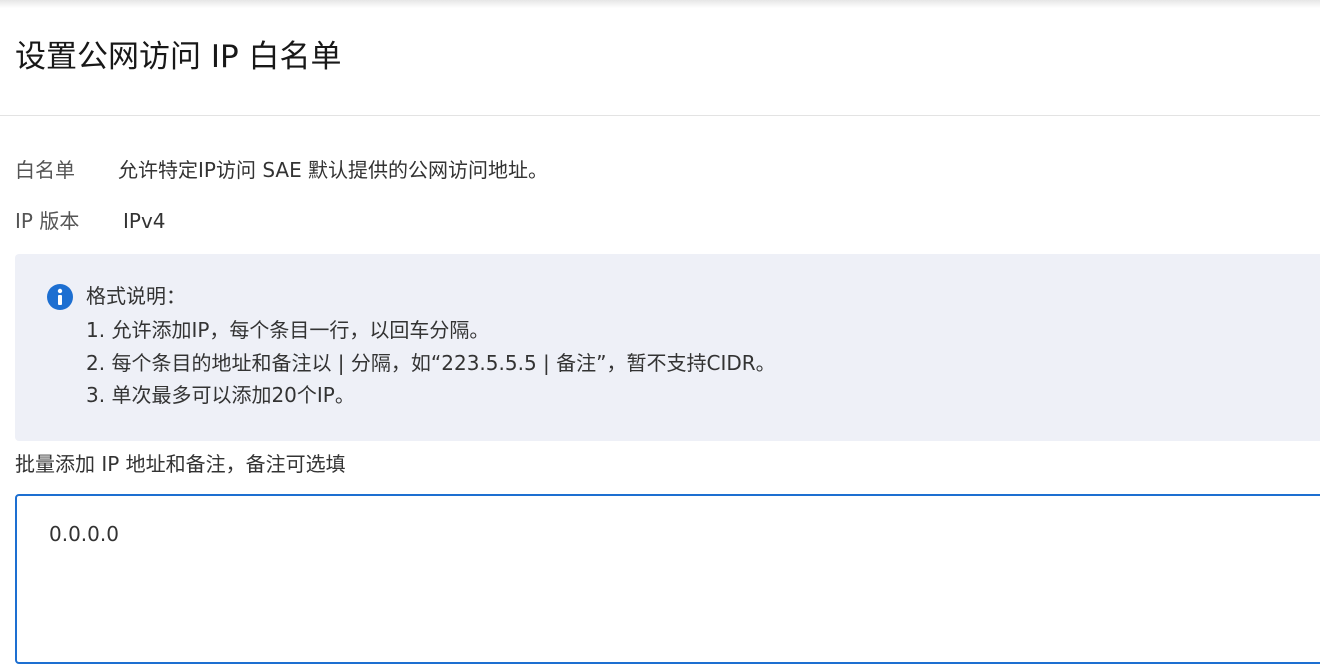 This screenshot has width=1320, height=664. I want to click on notice-title: 格式说明：, so click(136, 296).